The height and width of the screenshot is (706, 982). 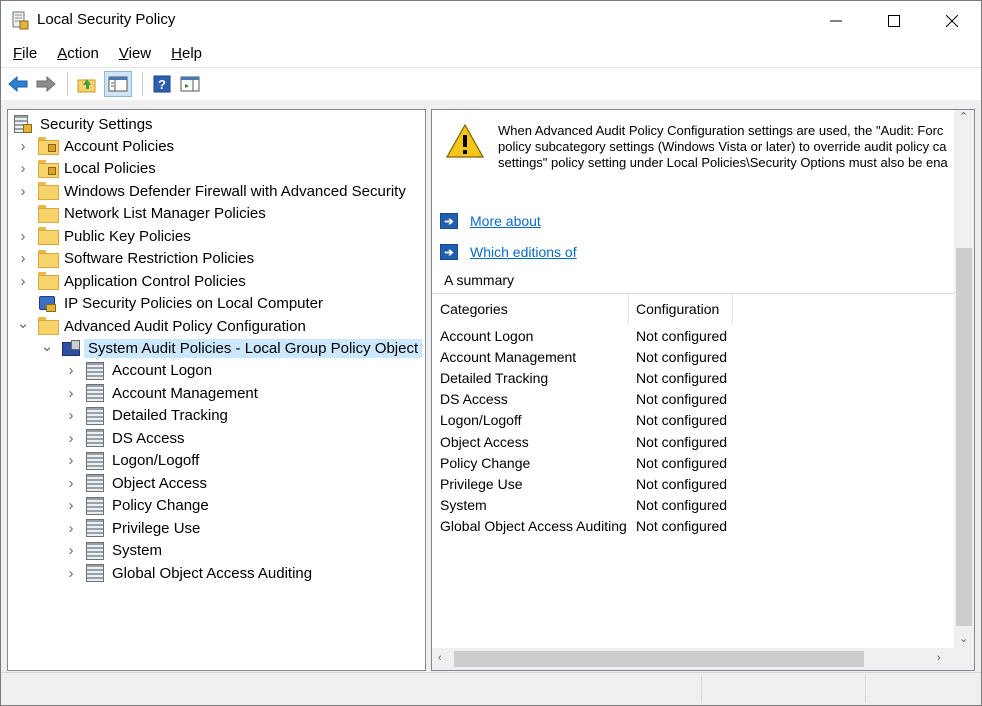 I want to click on tree-item-object-access: › Object Access, so click(x=135, y=483).